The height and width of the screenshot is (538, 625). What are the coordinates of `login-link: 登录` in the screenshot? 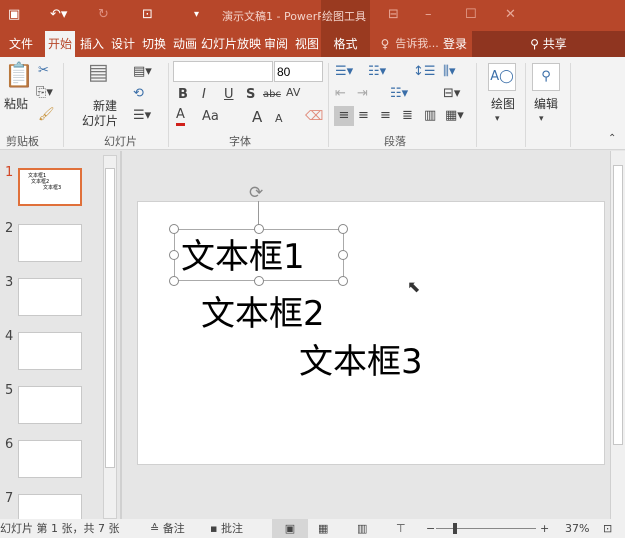 It's located at (455, 44).